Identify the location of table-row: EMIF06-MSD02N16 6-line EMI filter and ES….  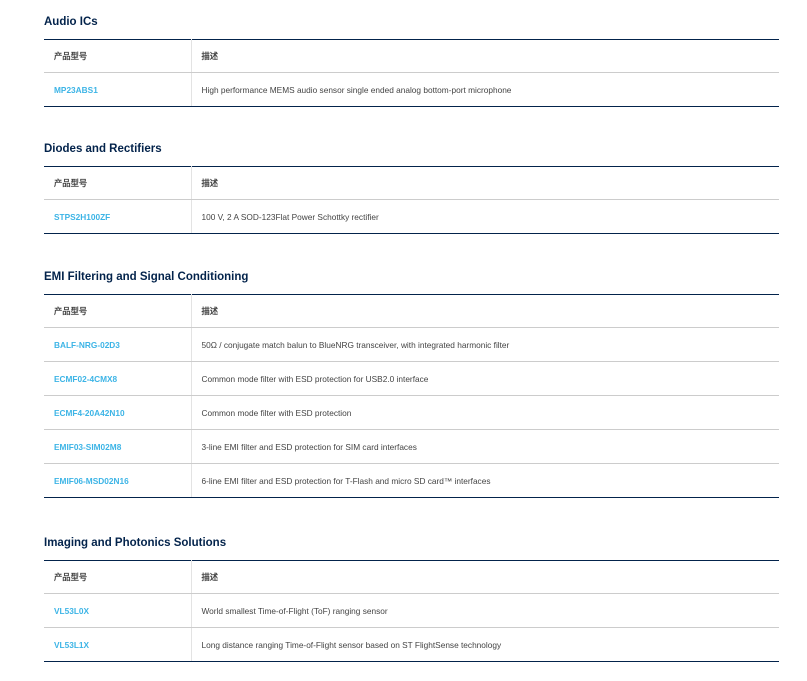
(411, 480).